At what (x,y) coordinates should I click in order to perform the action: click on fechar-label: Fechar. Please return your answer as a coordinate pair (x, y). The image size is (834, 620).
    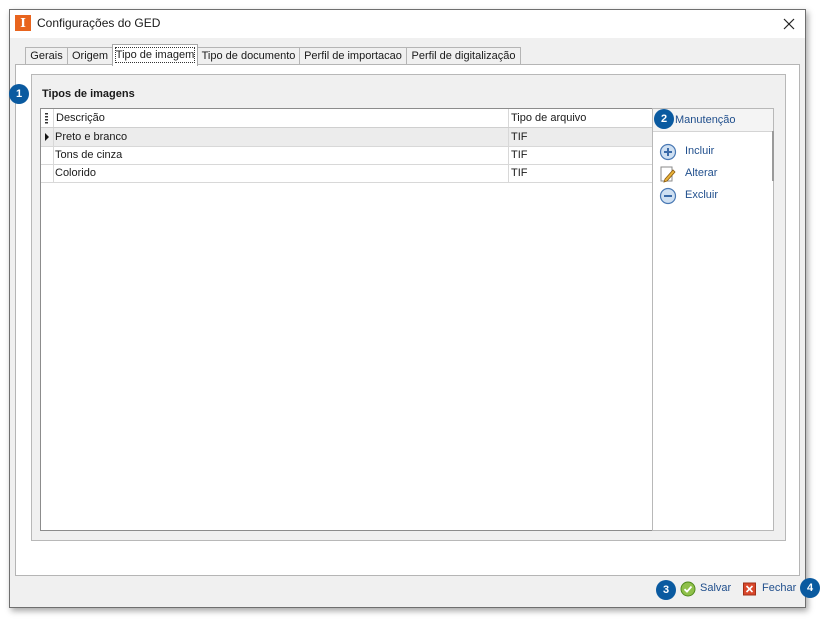
    Looking at the image, I should click on (779, 588).